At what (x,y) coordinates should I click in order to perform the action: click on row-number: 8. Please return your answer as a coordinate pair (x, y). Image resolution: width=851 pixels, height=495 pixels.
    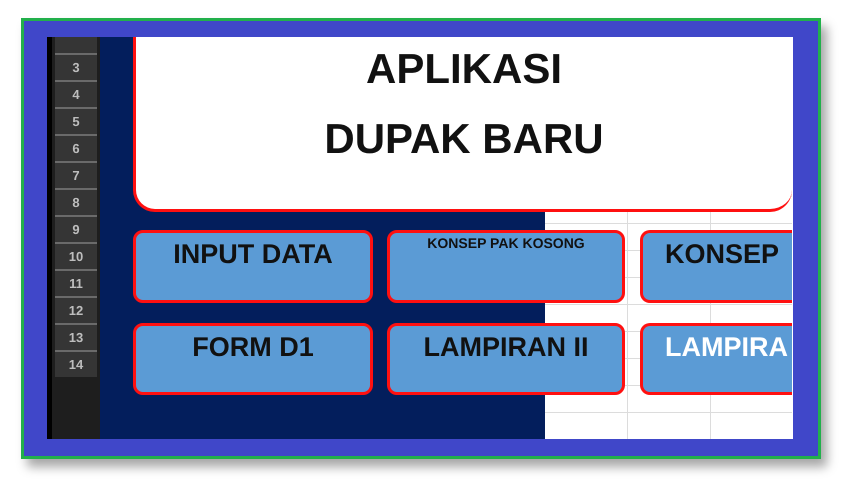
    Looking at the image, I should click on (76, 201).